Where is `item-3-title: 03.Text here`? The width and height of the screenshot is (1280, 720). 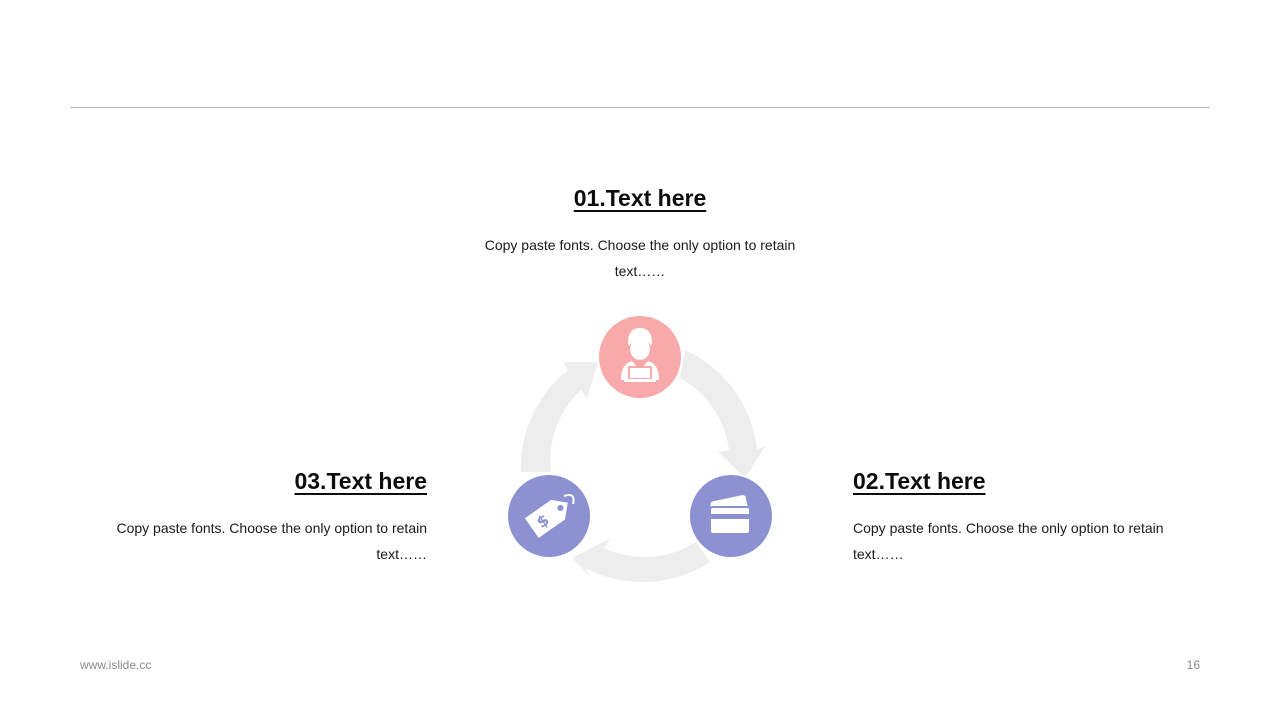 item-3-title: 03.Text here is located at coordinates (360, 481).